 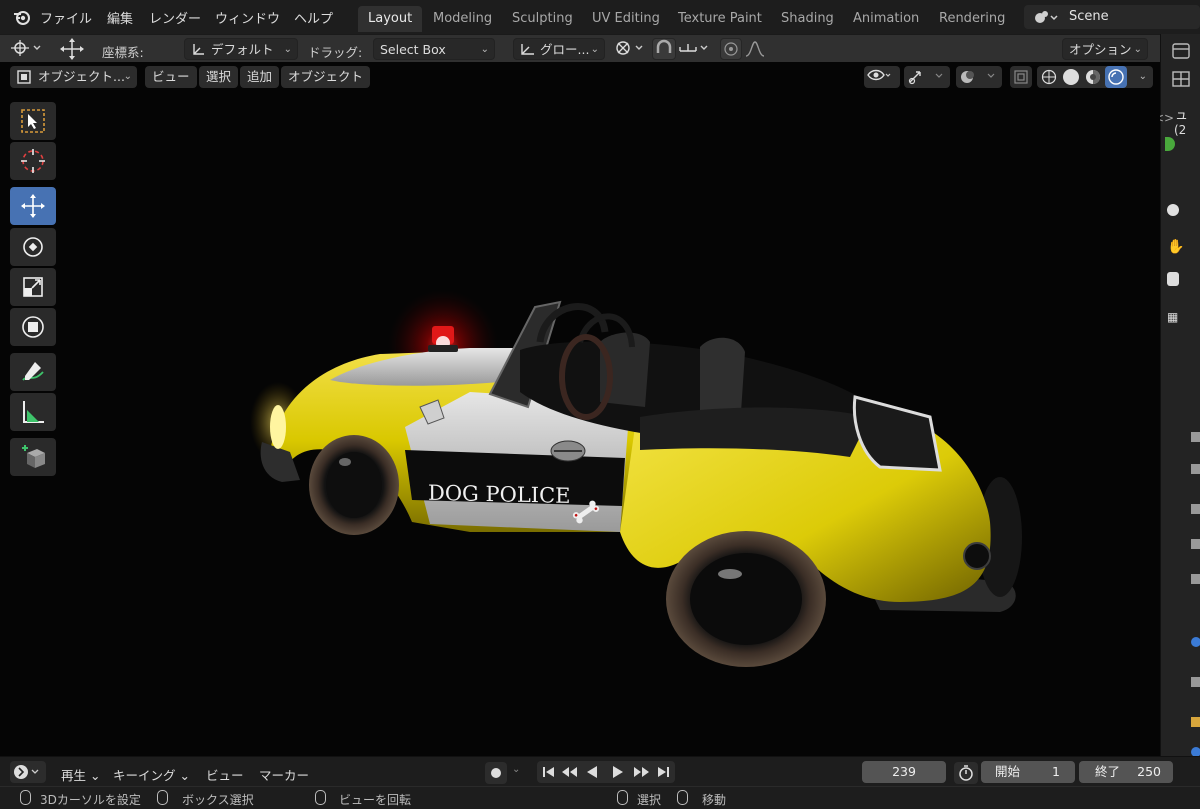 What do you see at coordinates (260, 77) in the screenshot?
I see `add-menu: 追加` at bounding box center [260, 77].